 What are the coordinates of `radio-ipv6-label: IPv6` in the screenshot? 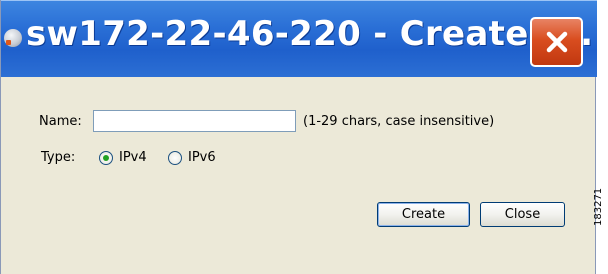 It's located at (202, 157).